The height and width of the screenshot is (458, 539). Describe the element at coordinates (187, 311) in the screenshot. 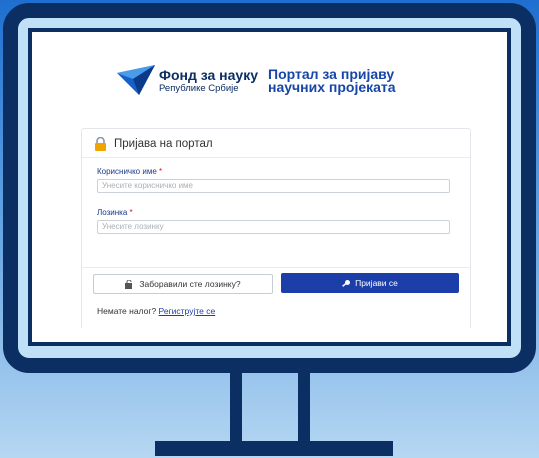

I see `register-link: Региструјте се` at that location.